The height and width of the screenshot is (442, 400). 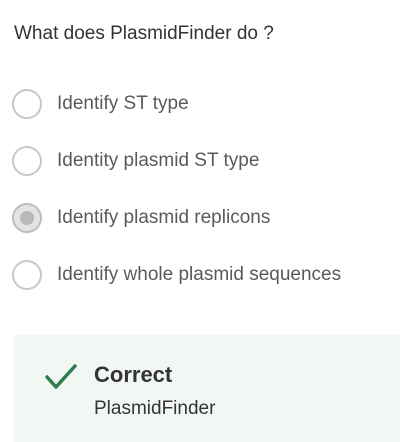 What do you see at coordinates (144, 33) in the screenshot?
I see `question-text: What does PlasmidFinder do ?` at bounding box center [144, 33].